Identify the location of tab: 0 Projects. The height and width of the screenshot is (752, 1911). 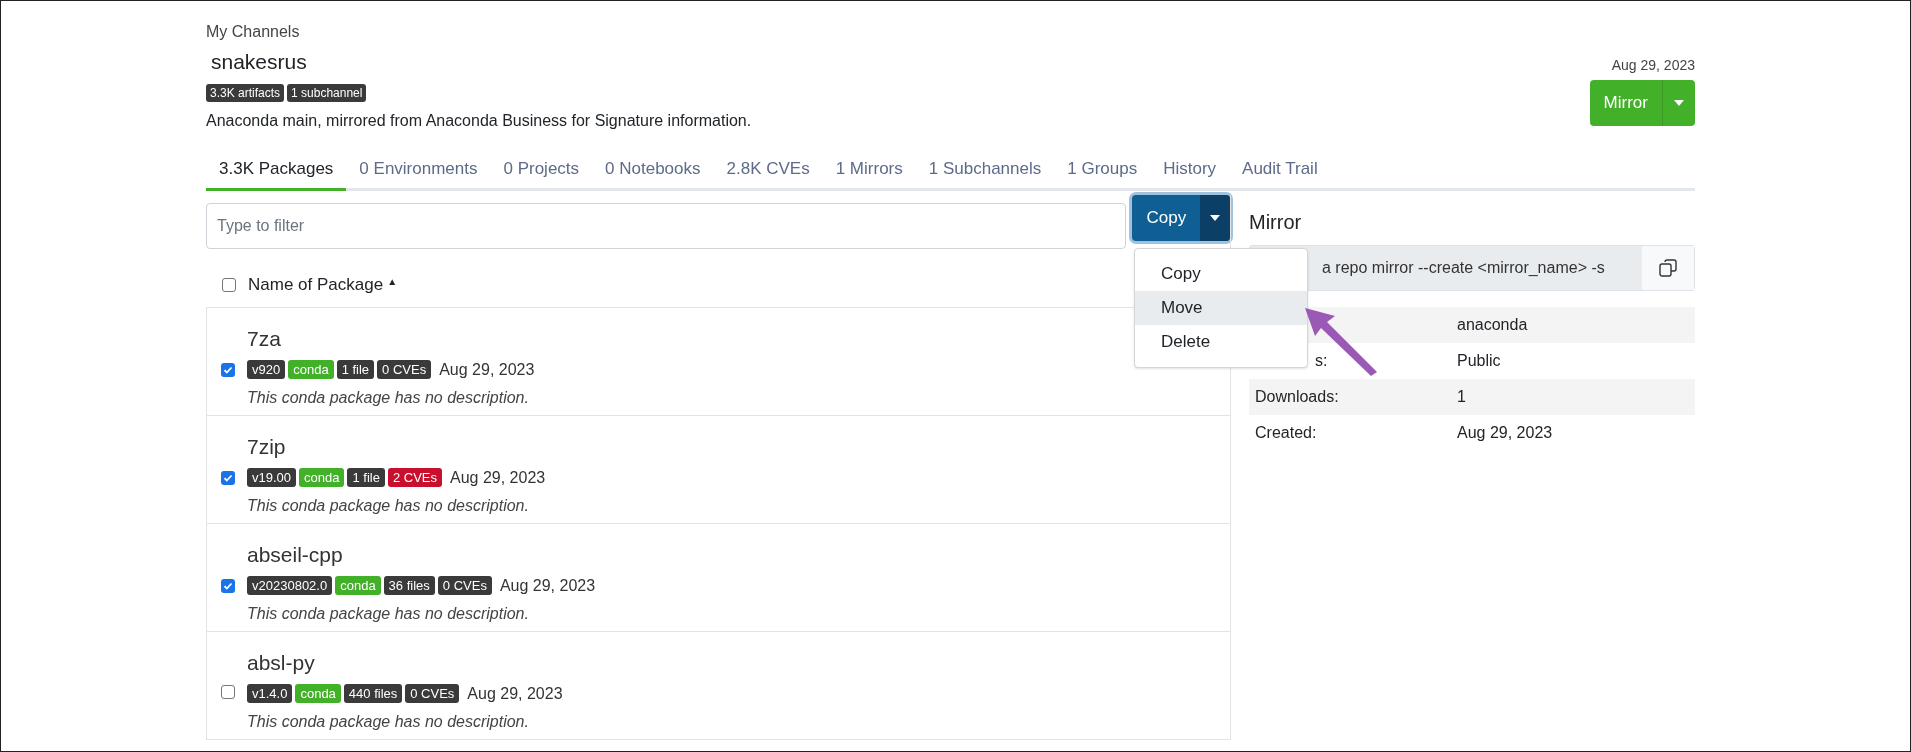
(541, 173).